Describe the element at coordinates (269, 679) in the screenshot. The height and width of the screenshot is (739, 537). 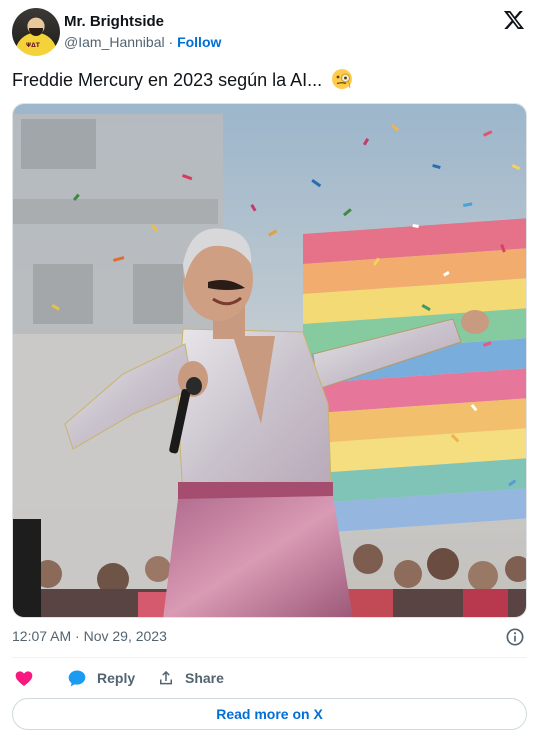
I see `action-bar: Reply Share` at that location.